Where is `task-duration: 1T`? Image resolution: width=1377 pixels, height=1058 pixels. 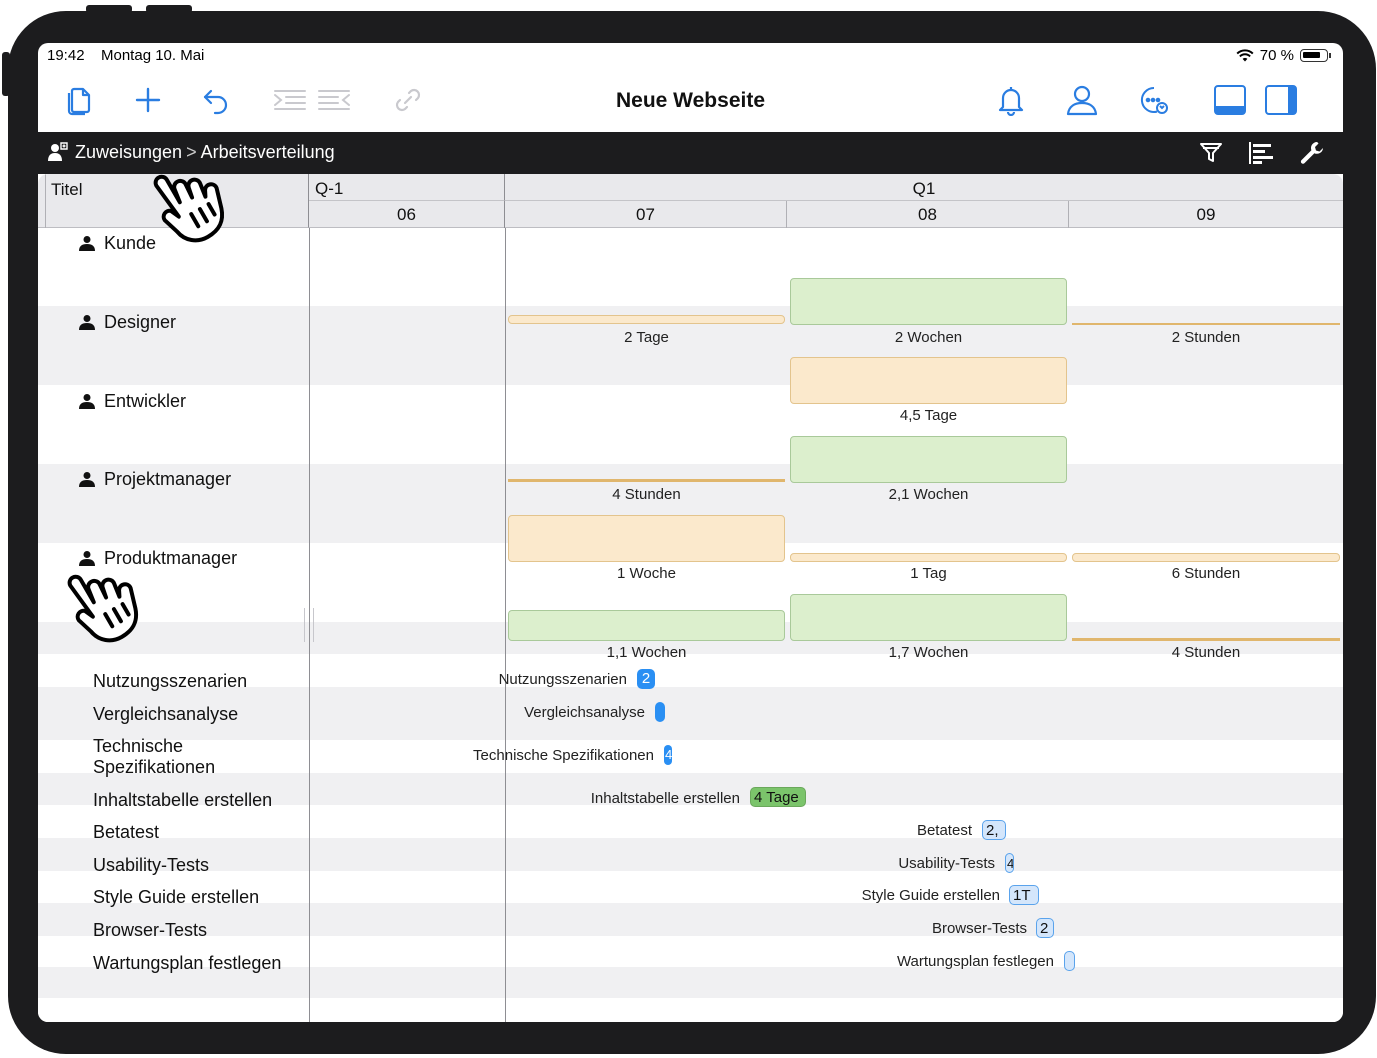 task-duration: 1T is located at coordinates (1022, 895).